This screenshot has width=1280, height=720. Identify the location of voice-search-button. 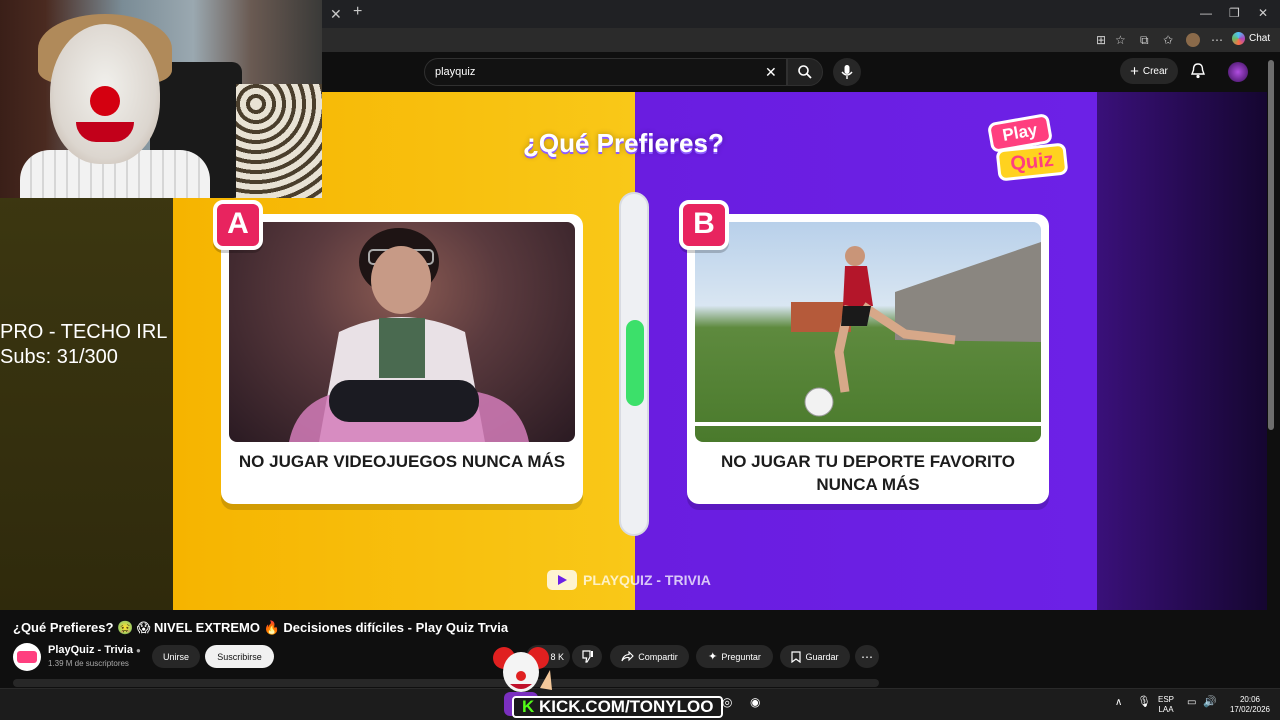
(847, 72).